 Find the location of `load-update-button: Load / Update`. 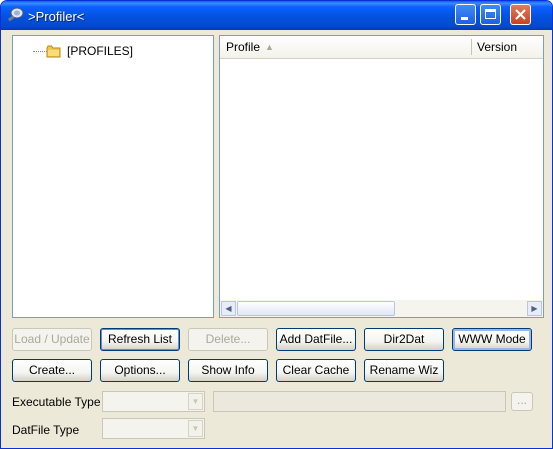

load-update-button: Load / Update is located at coordinates (52, 339).